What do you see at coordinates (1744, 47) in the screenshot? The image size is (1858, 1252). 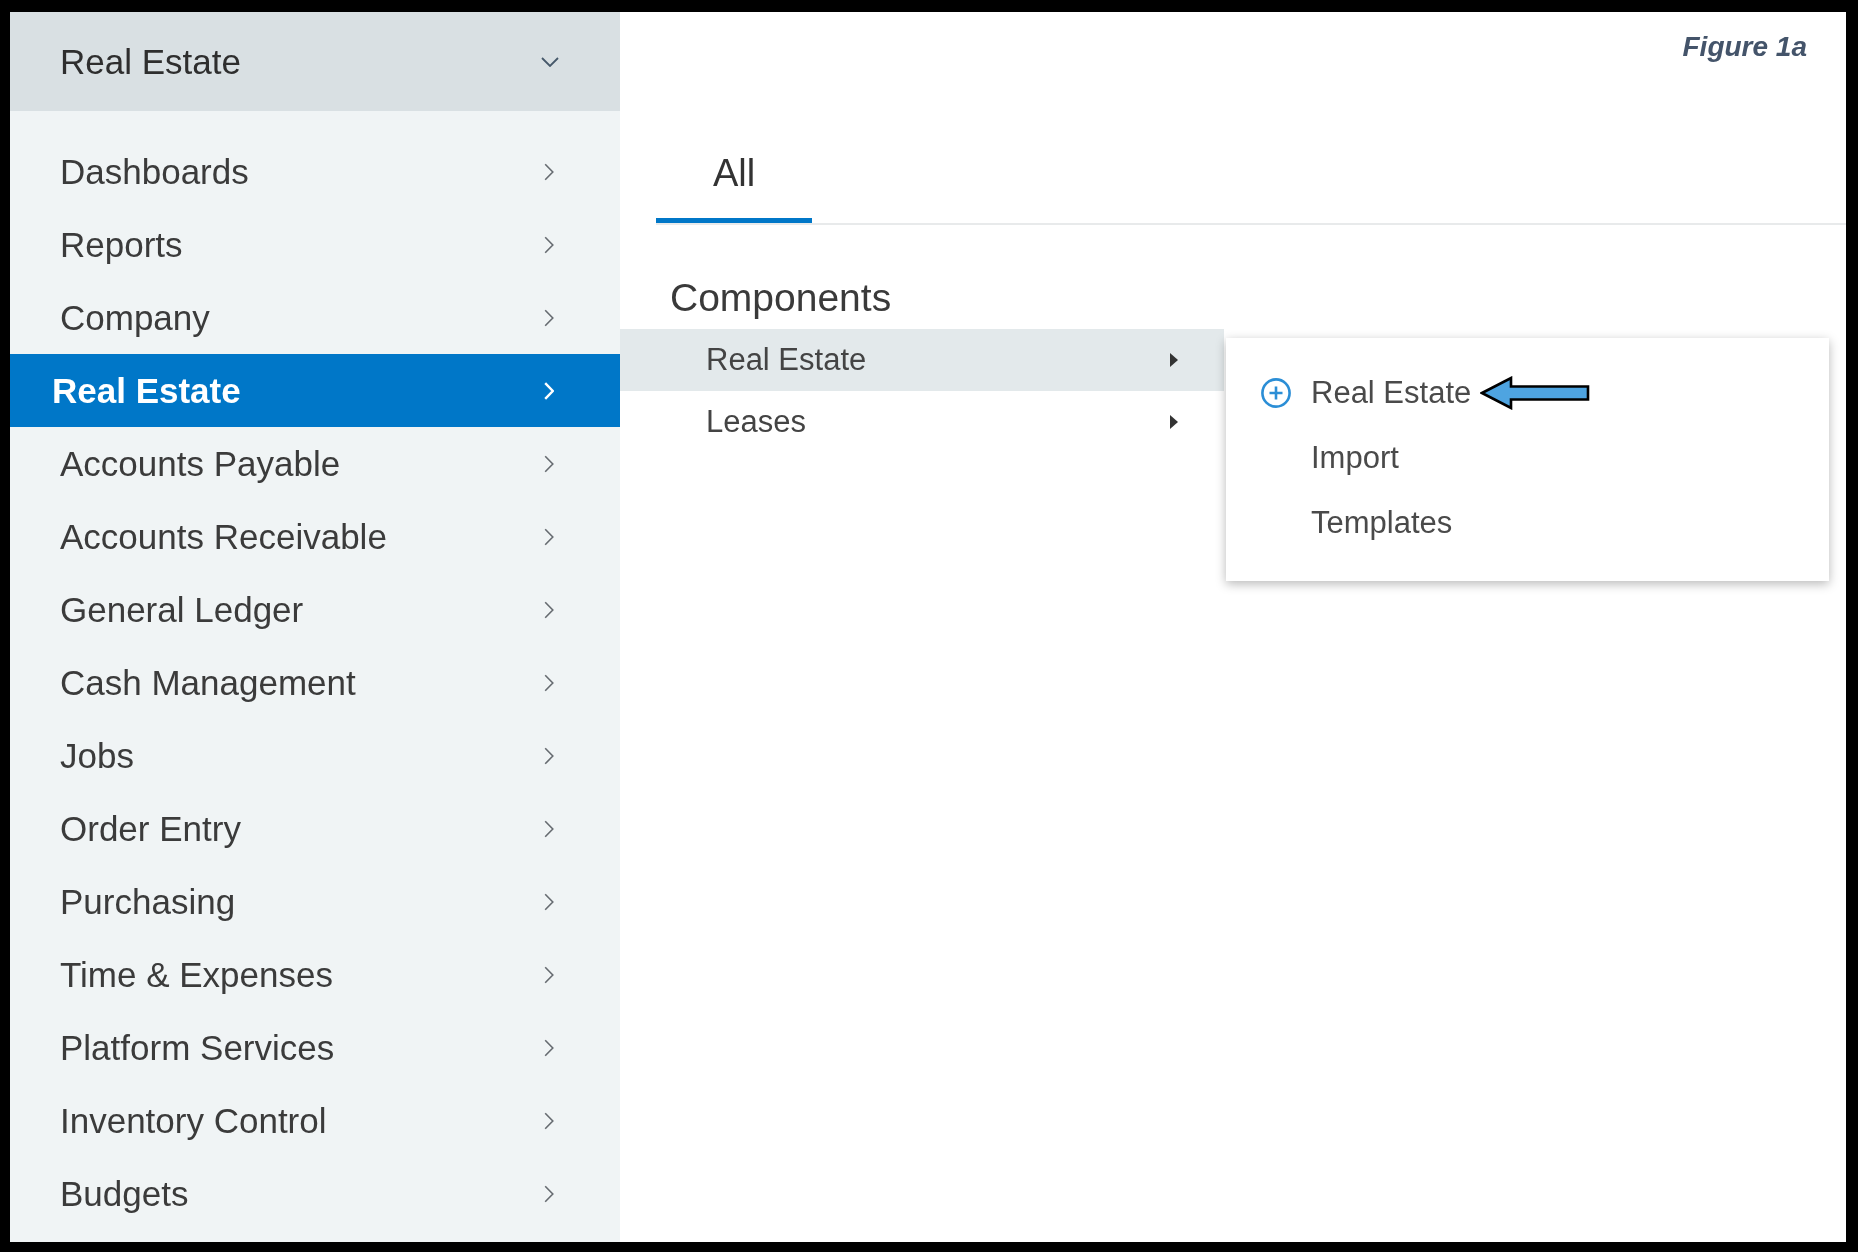 I see `figure-label: Figure 1a` at bounding box center [1744, 47].